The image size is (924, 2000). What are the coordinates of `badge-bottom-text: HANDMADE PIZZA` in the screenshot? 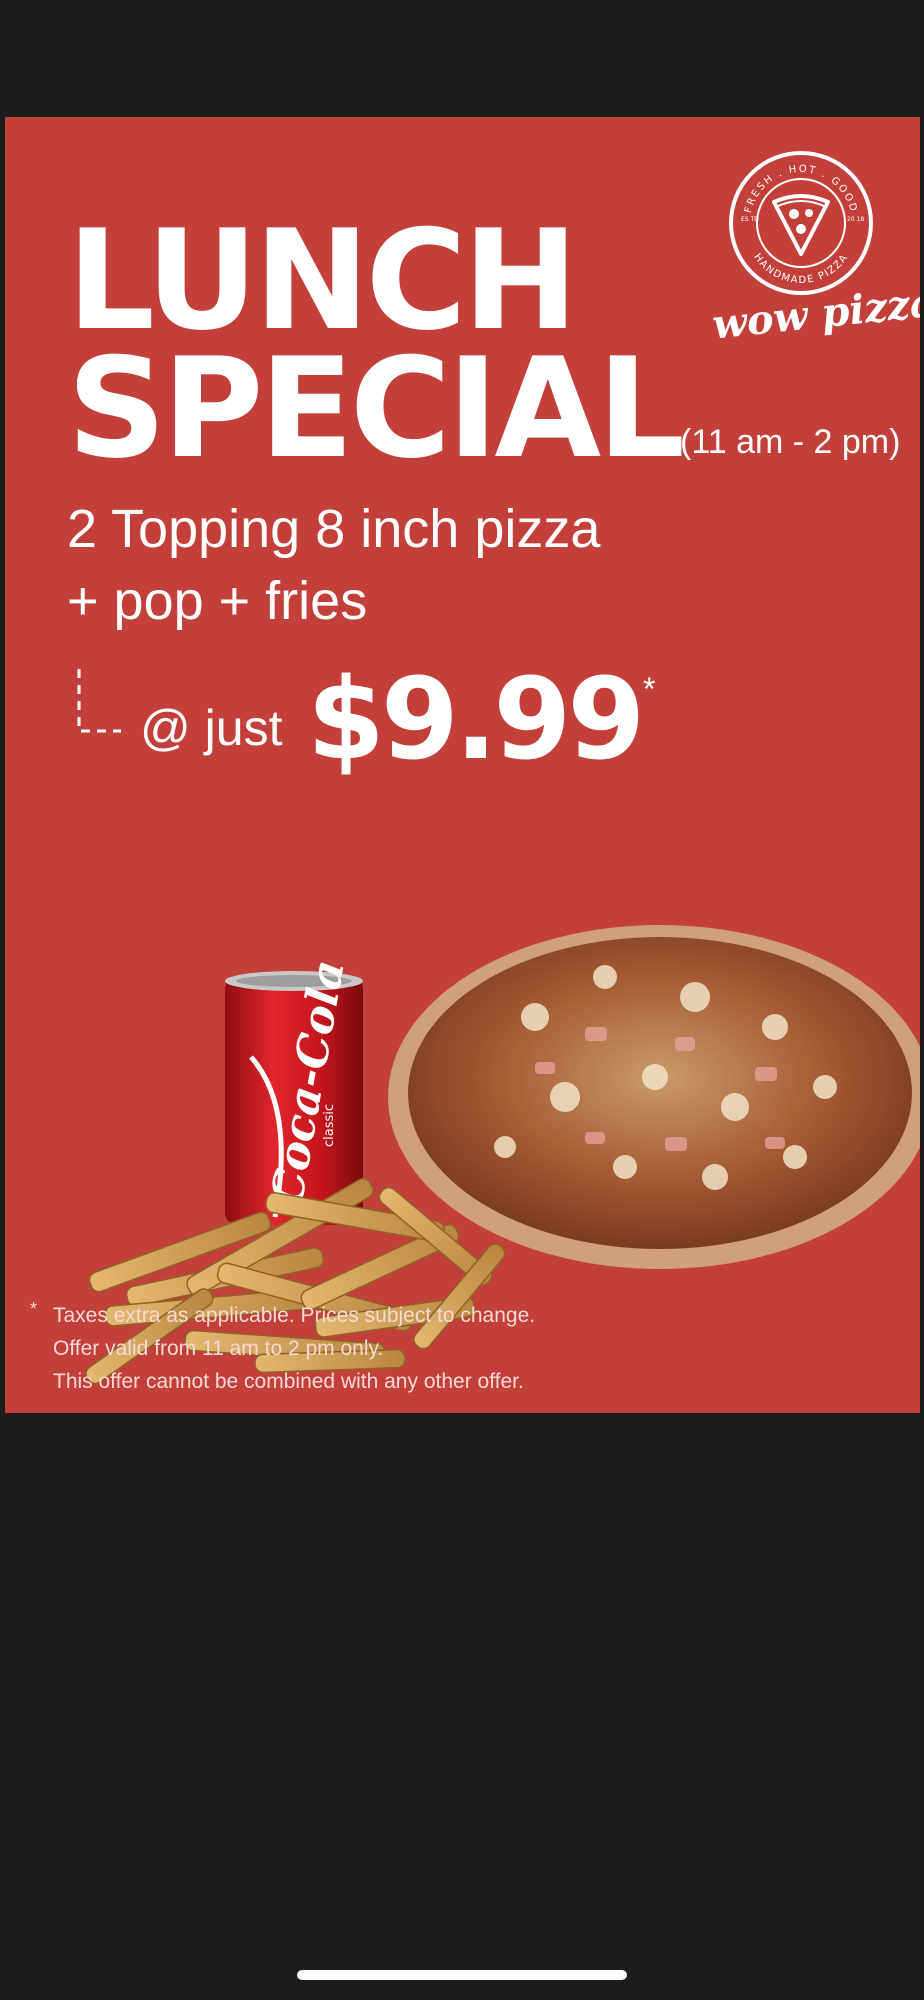 It's located at (800, 269).